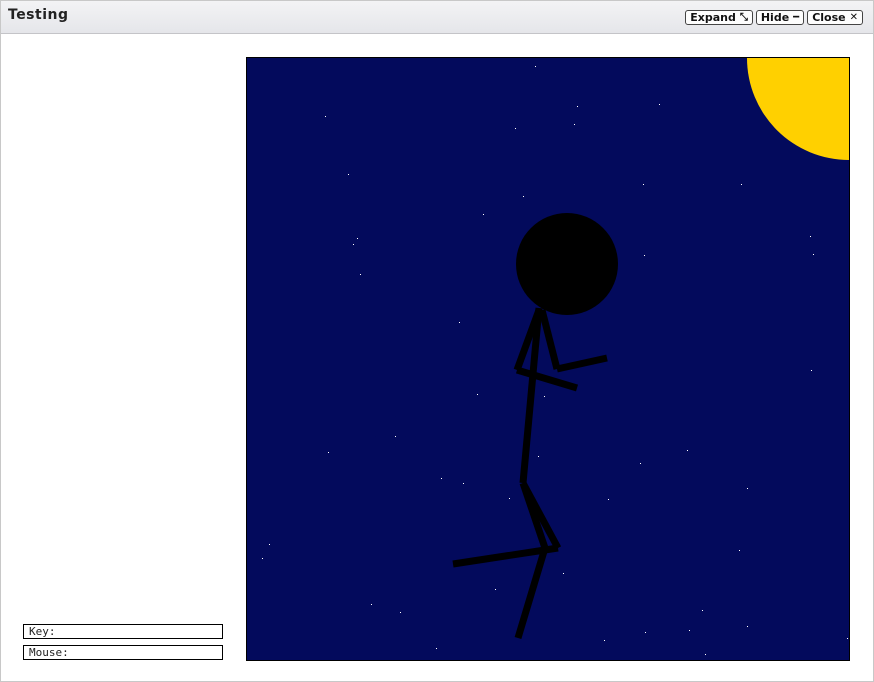  What do you see at coordinates (567, 264) in the screenshot?
I see `figure-head` at bounding box center [567, 264].